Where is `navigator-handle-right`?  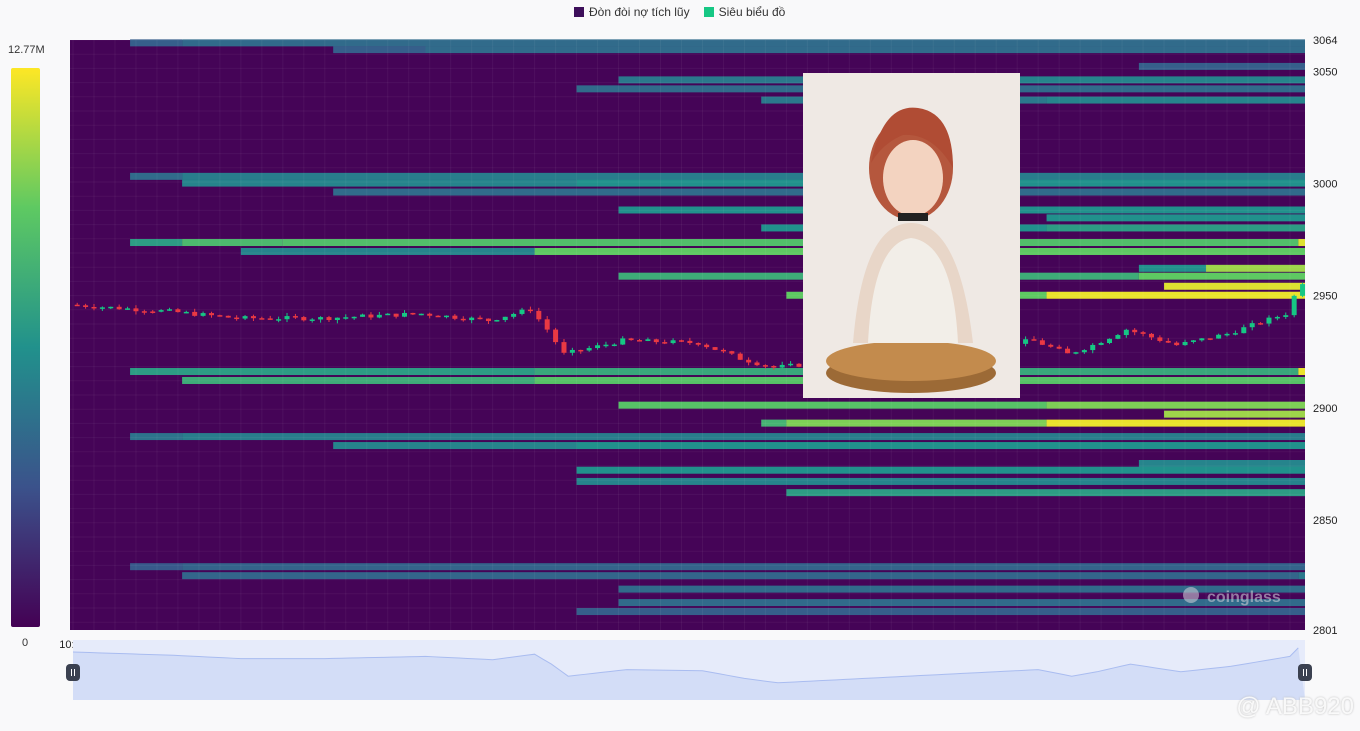
navigator-handle-right is located at coordinates (1305, 672).